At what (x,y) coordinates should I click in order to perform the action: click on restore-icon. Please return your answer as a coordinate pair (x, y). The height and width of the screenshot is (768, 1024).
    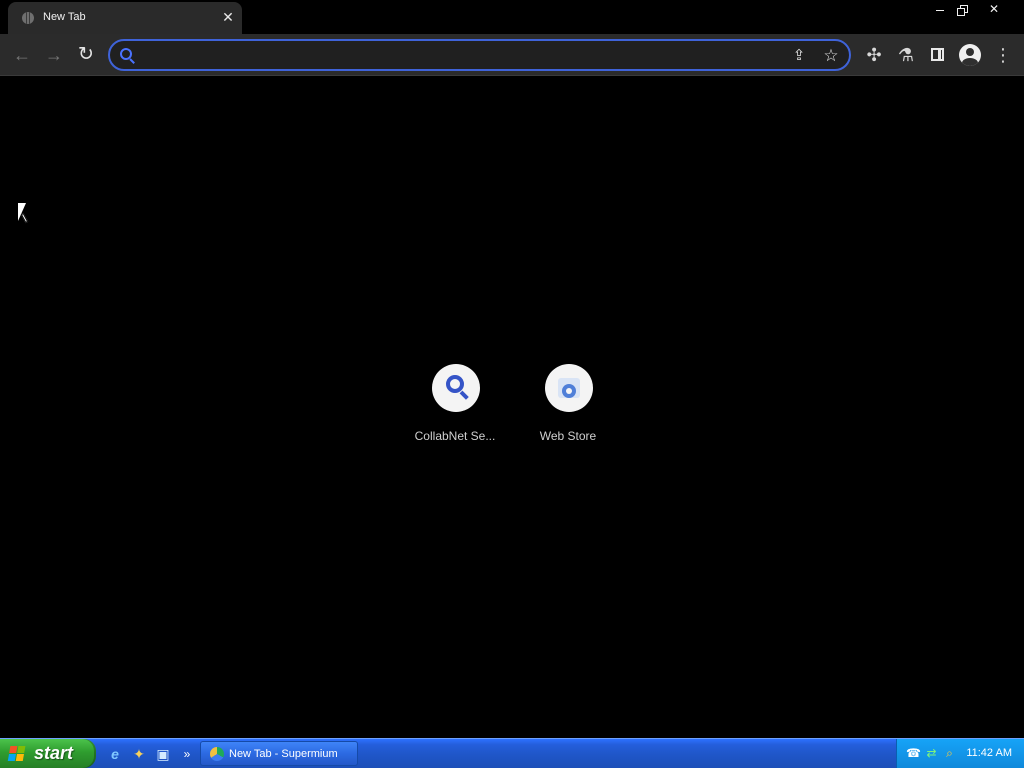
    Looking at the image, I should click on (962, 10).